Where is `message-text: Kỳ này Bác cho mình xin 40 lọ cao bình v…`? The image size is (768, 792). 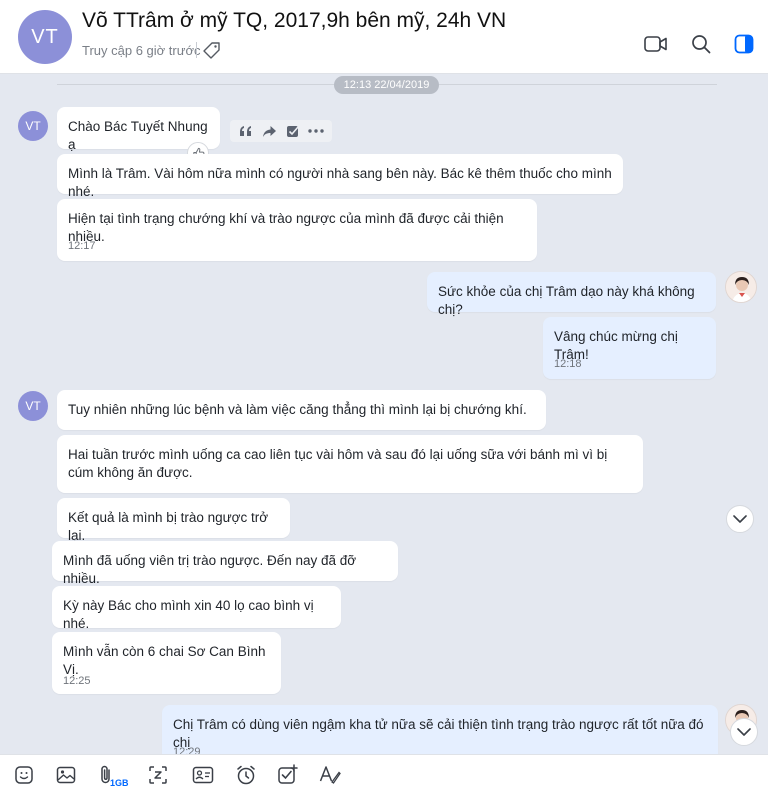
message-text: Kỳ này Bác cho mình xin 40 lọ cao bình v… is located at coordinates (188, 614).